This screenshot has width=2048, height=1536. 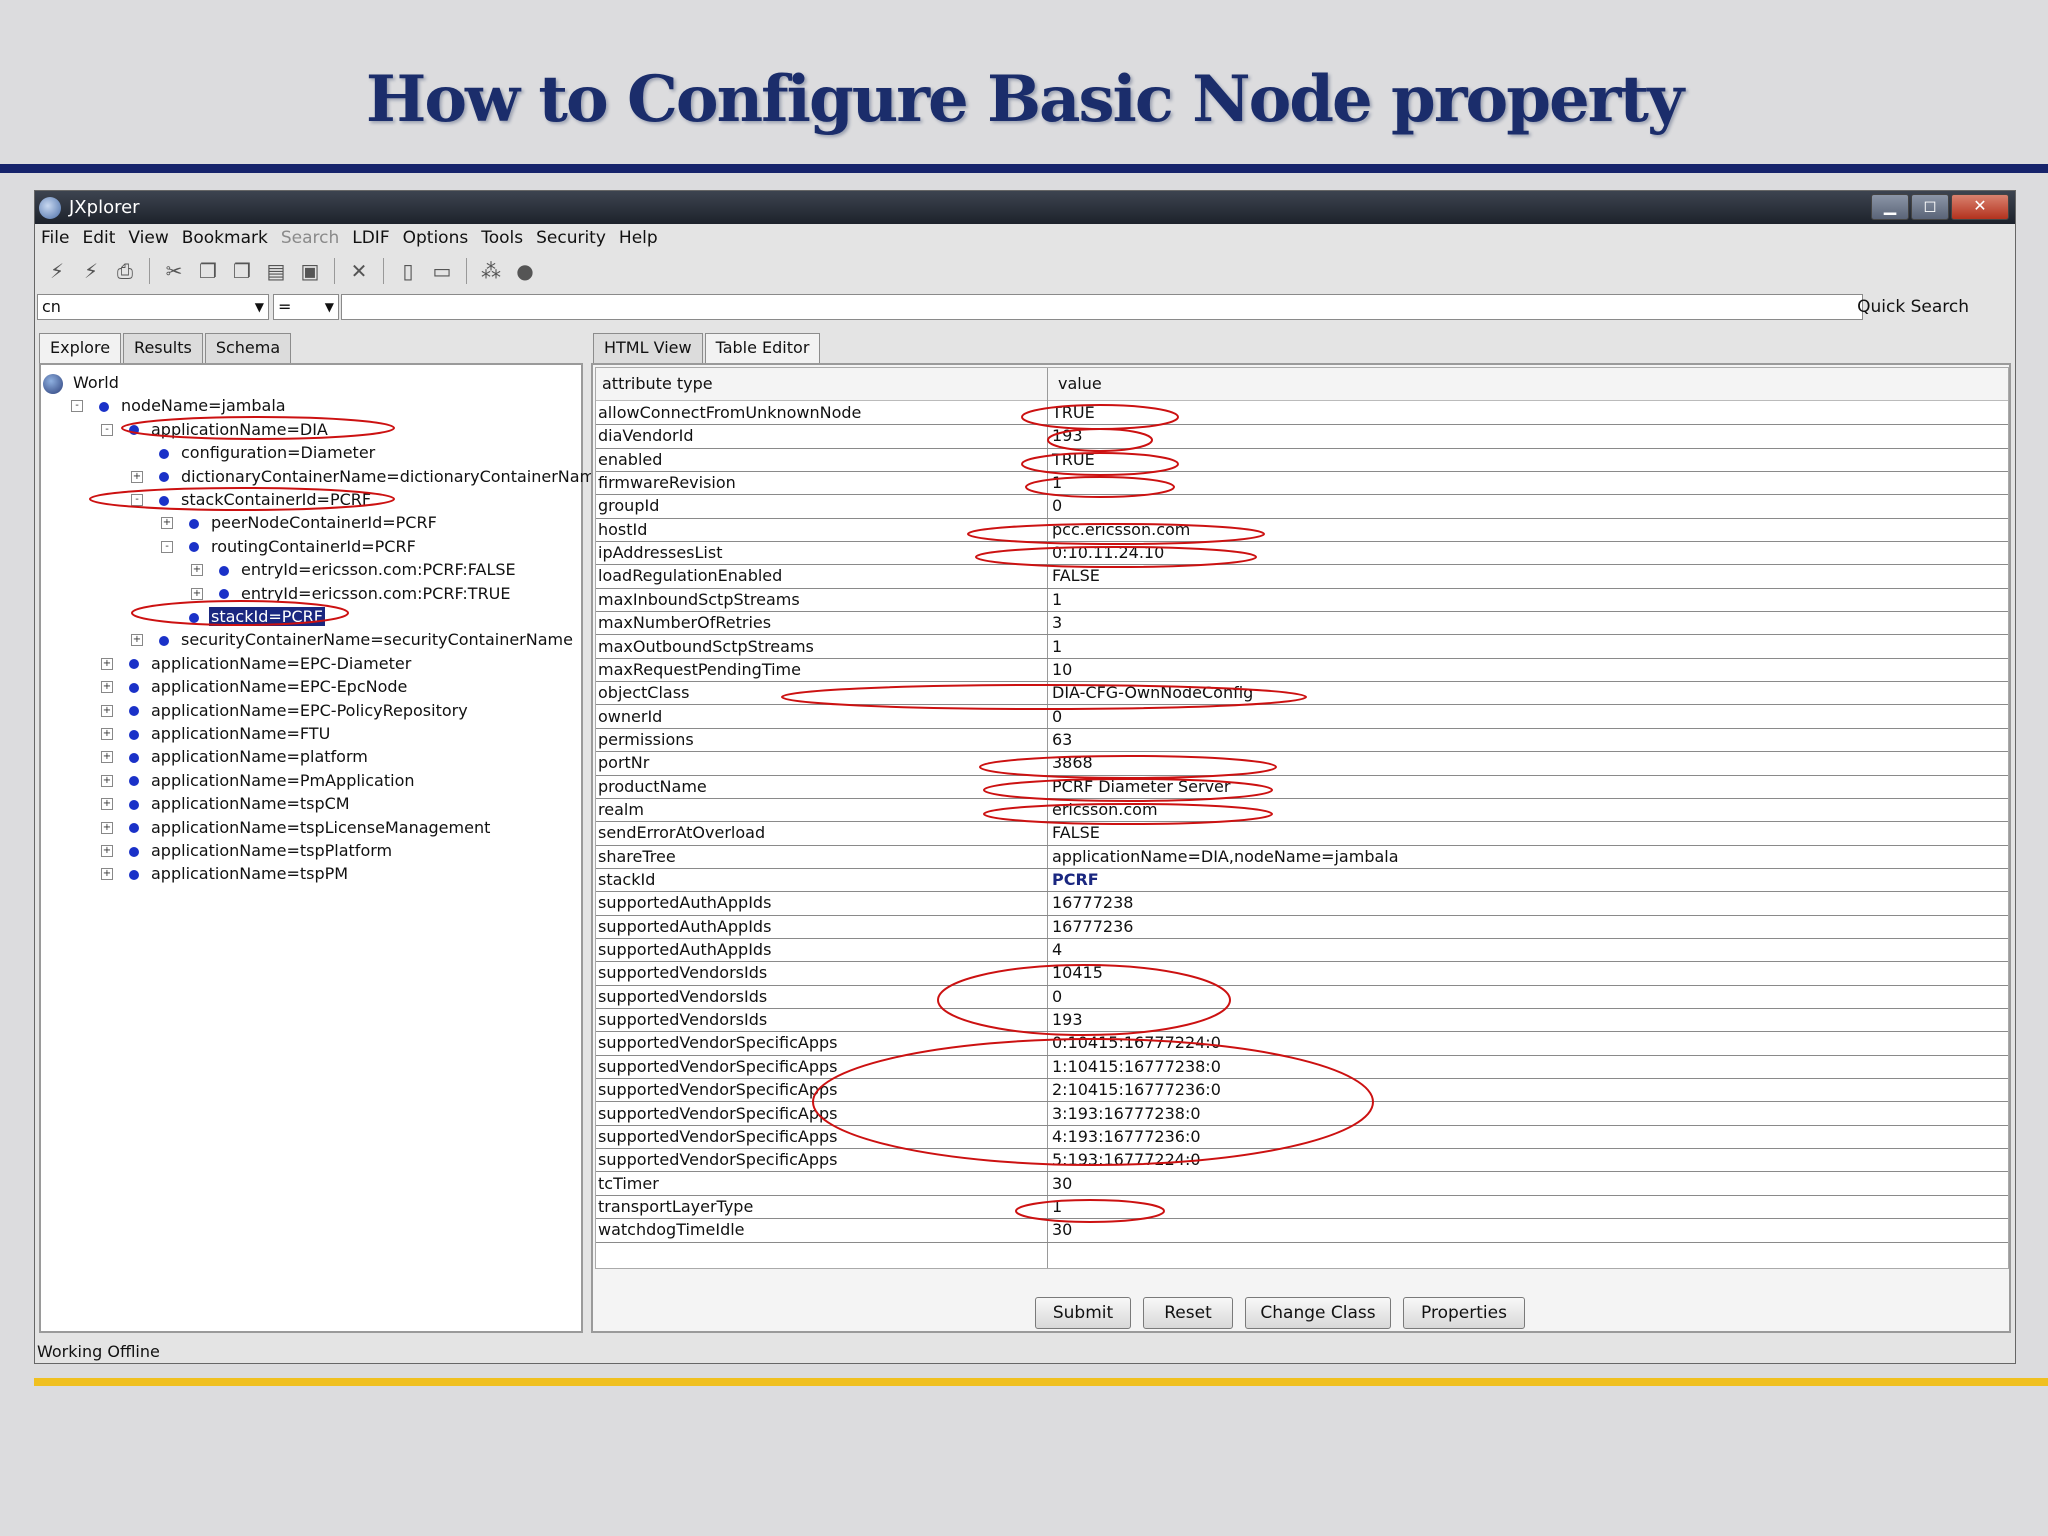 What do you see at coordinates (1302, 460) in the screenshot?
I see `table-row: enabled TRUE` at bounding box center [1302, 460].